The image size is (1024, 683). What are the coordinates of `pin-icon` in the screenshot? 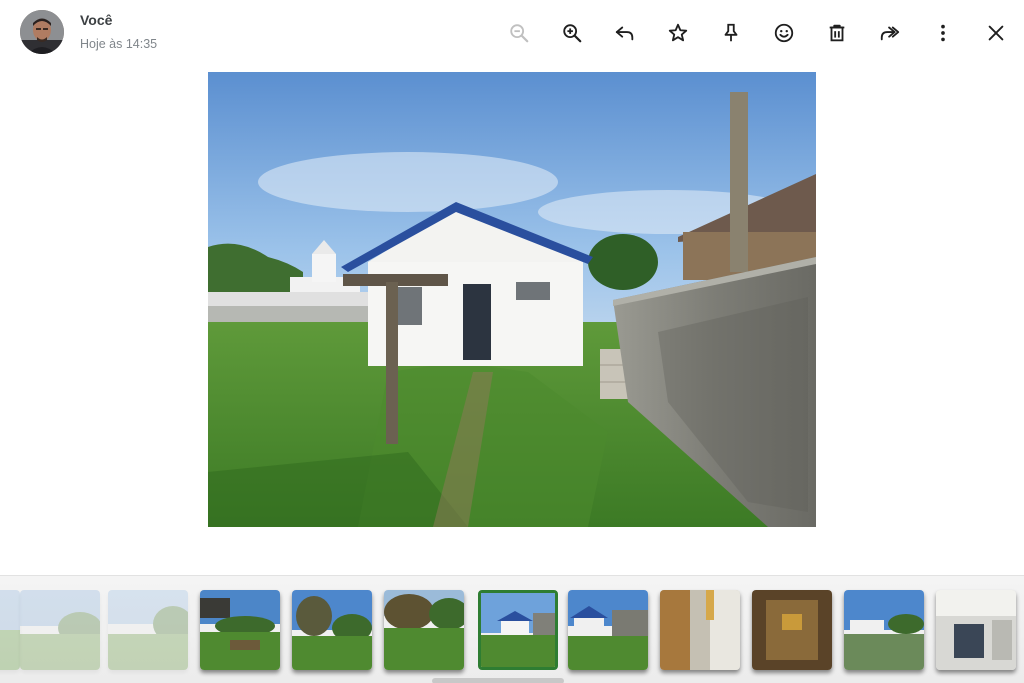 It's located at (731, 32).